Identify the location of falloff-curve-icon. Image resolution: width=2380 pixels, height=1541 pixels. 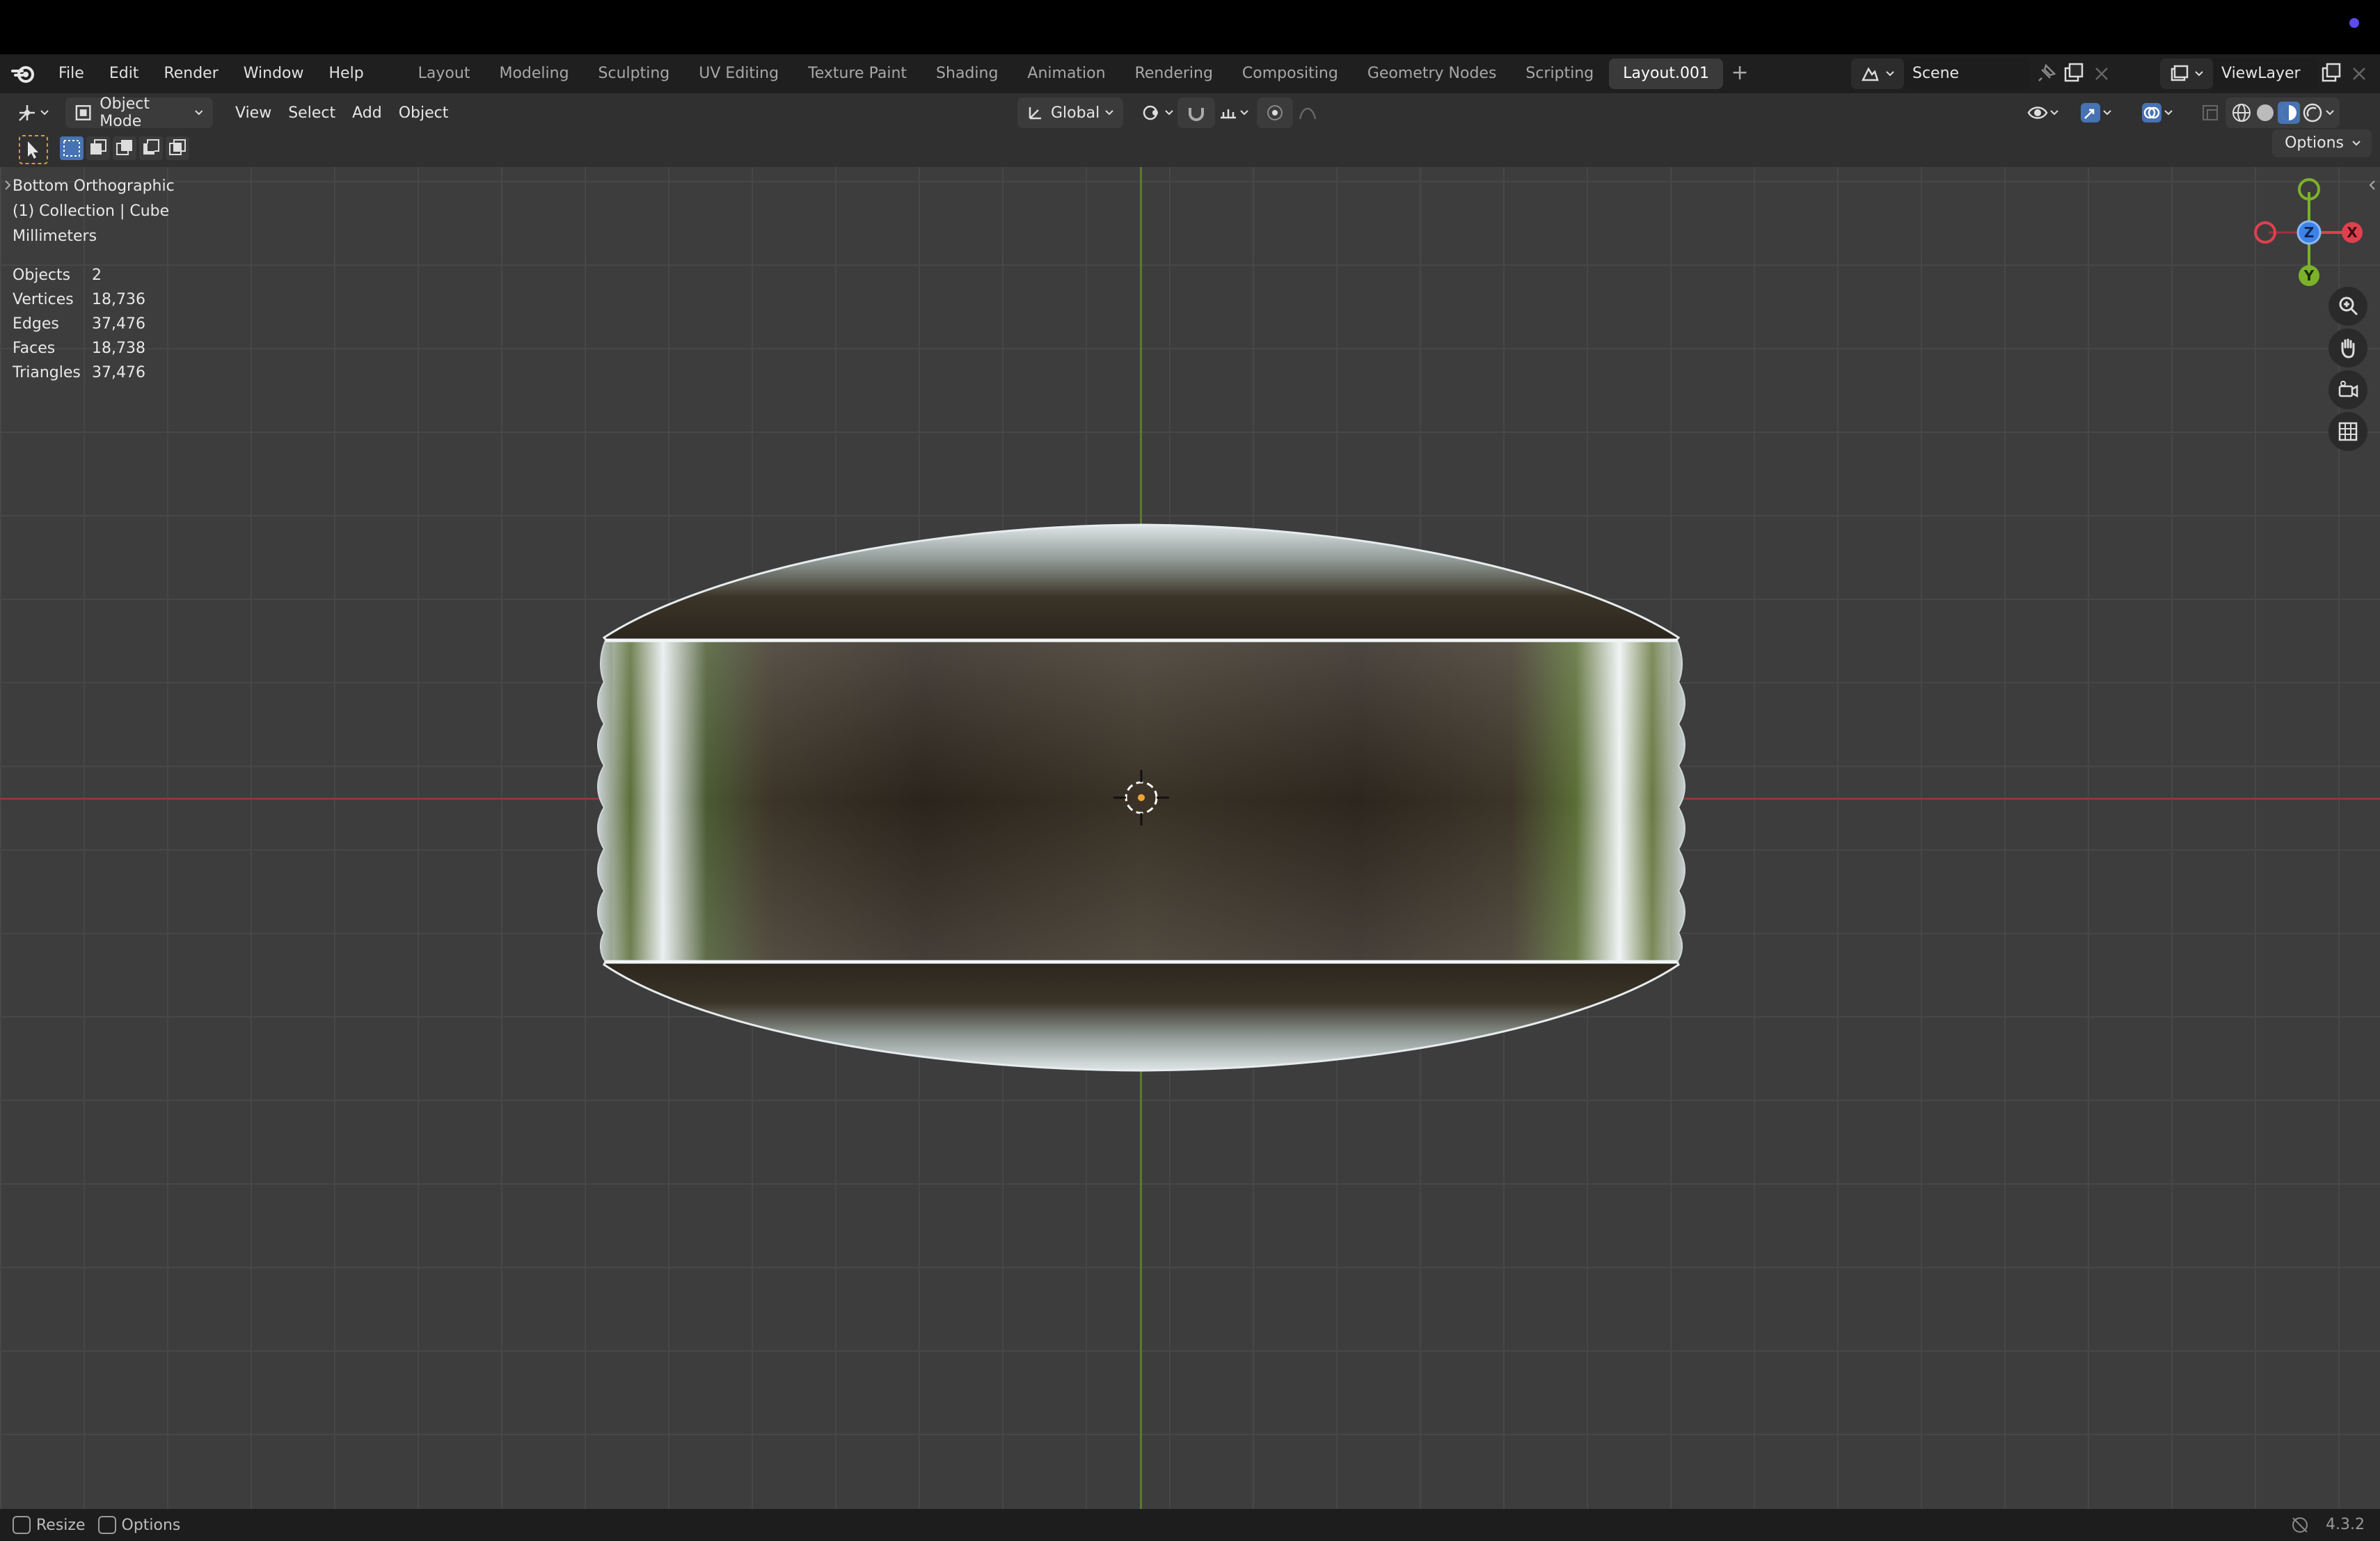
(1308, 113).